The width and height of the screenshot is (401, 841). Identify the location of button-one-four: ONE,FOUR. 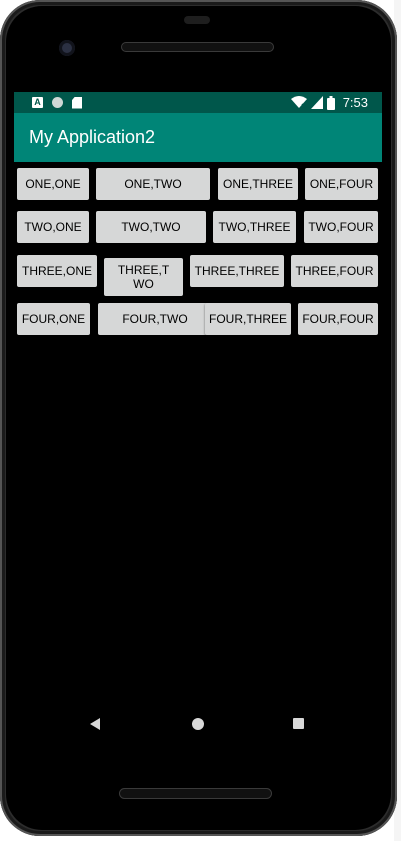
(341, 184).